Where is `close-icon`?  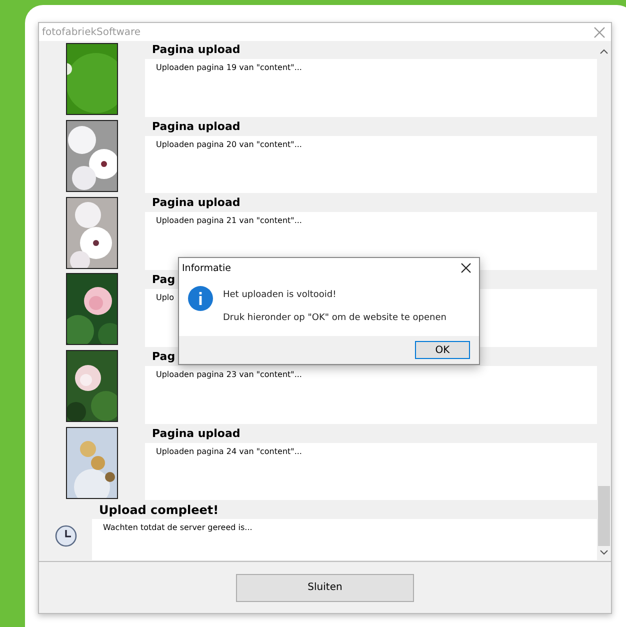 close-icon is located at coordinates (466, 268).